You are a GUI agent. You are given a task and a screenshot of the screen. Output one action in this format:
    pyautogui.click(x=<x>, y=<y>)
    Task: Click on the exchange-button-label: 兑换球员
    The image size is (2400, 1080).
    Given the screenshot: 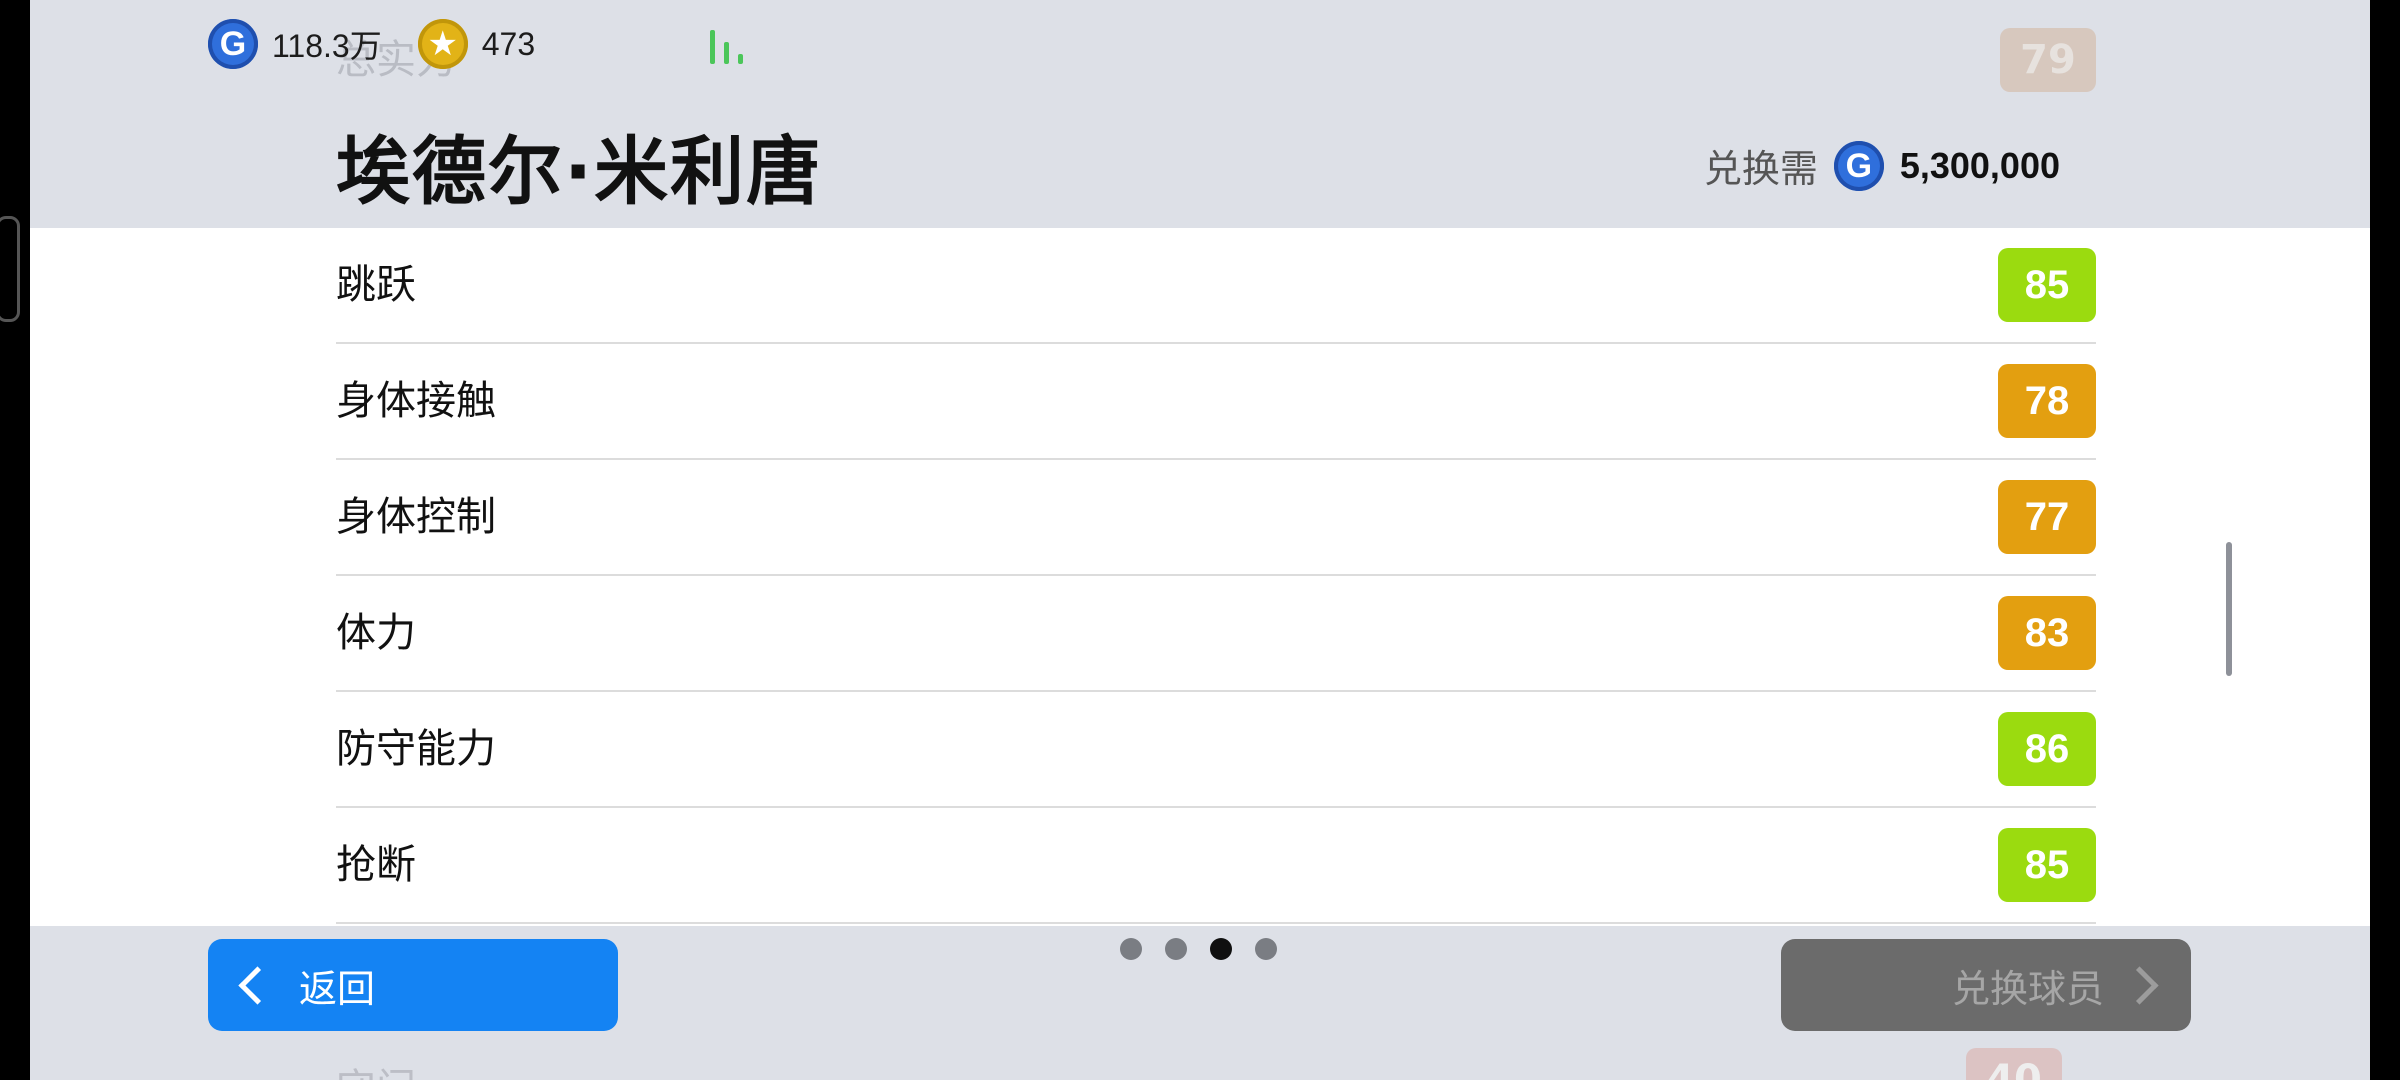 What is the action you would take?
    pyautogui.click(x=2027, y=988)
    